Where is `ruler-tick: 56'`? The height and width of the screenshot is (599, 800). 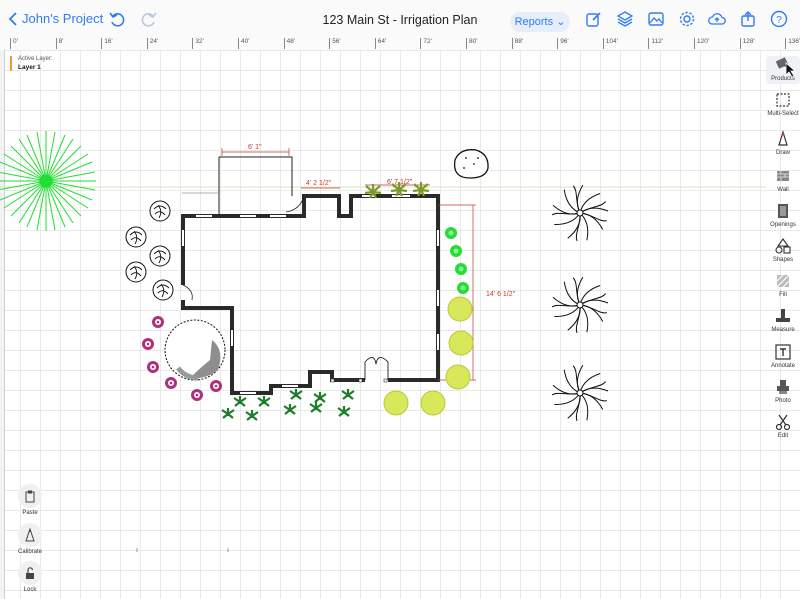
ruler-tick: 56' is located at coordinates (335, 43).